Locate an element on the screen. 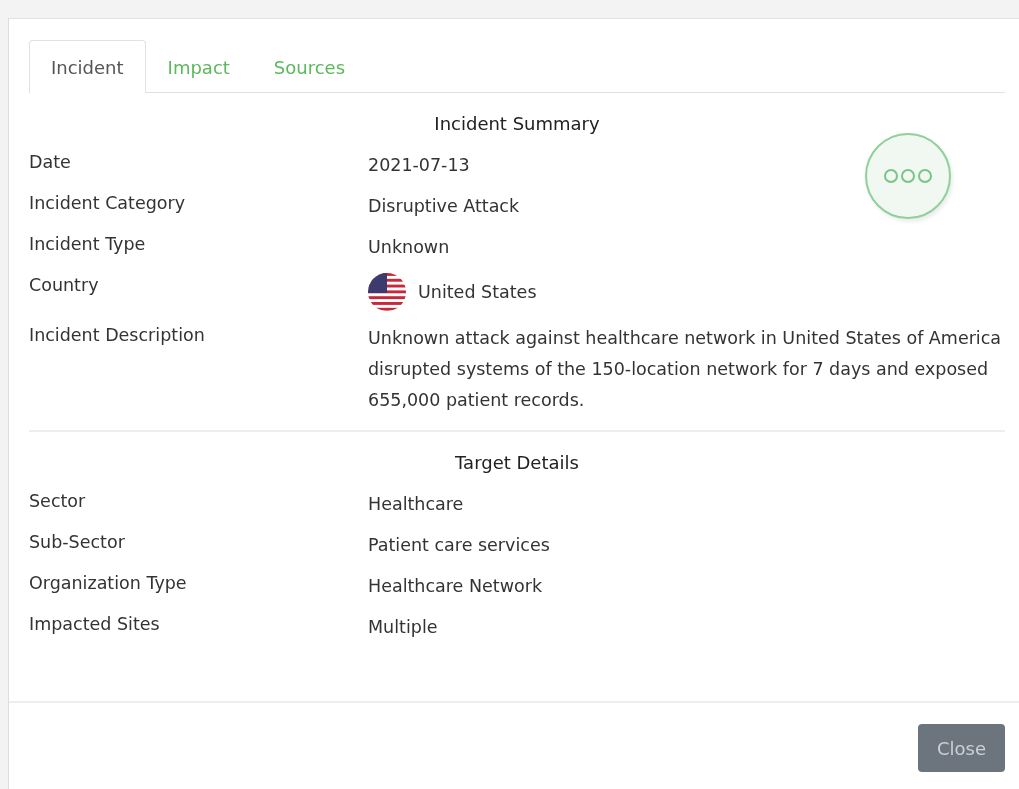  field-value: Healthcare Network is located at coordinates (455, 586).